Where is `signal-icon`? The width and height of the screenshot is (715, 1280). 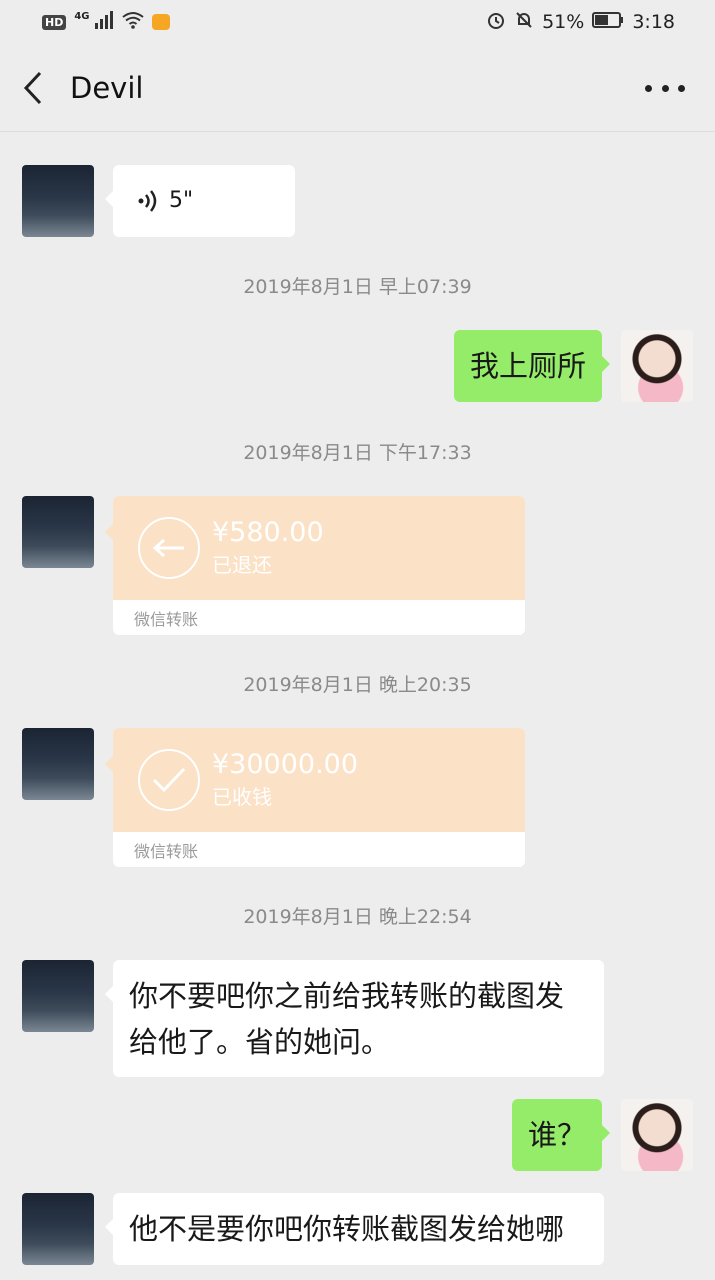
signal-icon is located at coordinates (104, 22).